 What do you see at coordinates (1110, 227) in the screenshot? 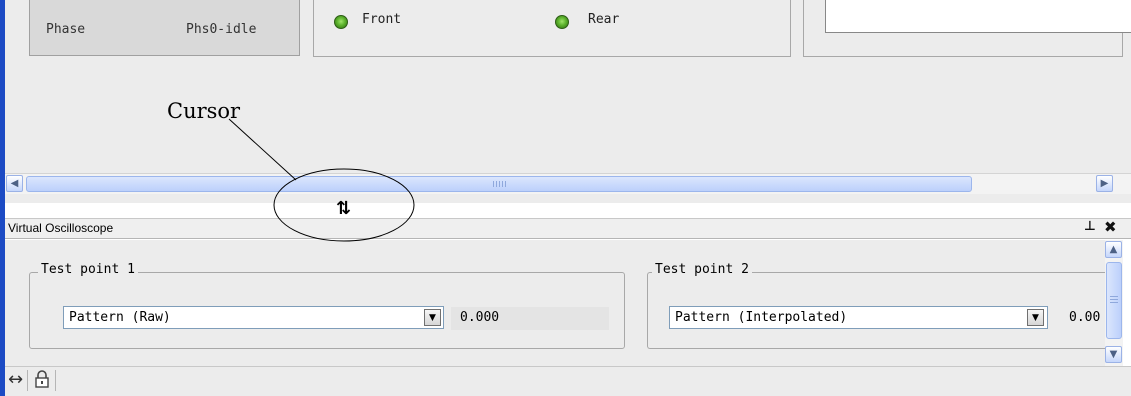
I see `close-icon: ✖` at bounding box center [1110, 227].